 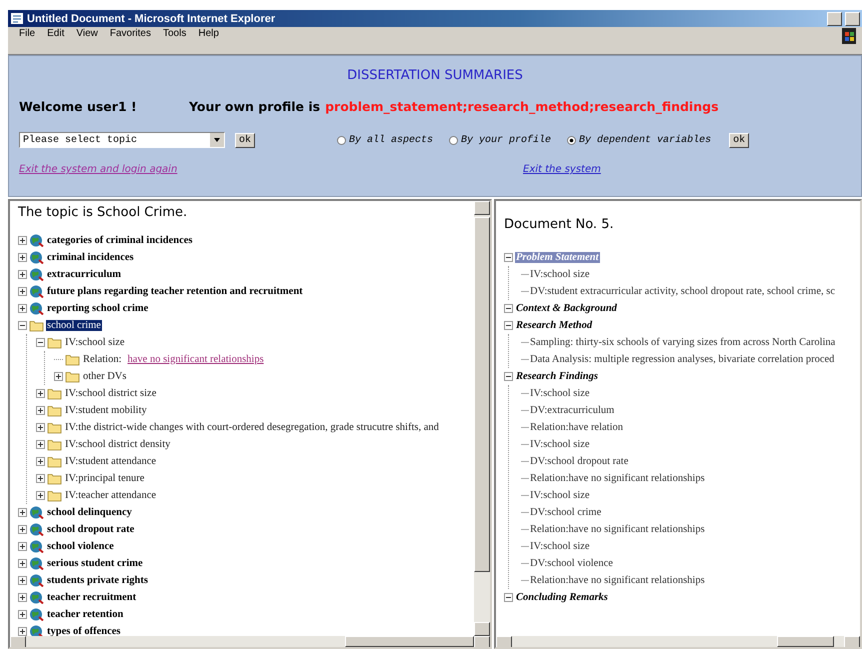 What do you see at coordinates (84, 274) in the screenshot?
I see `tree-item: extracurriculum` at bounding box center [84, 274].